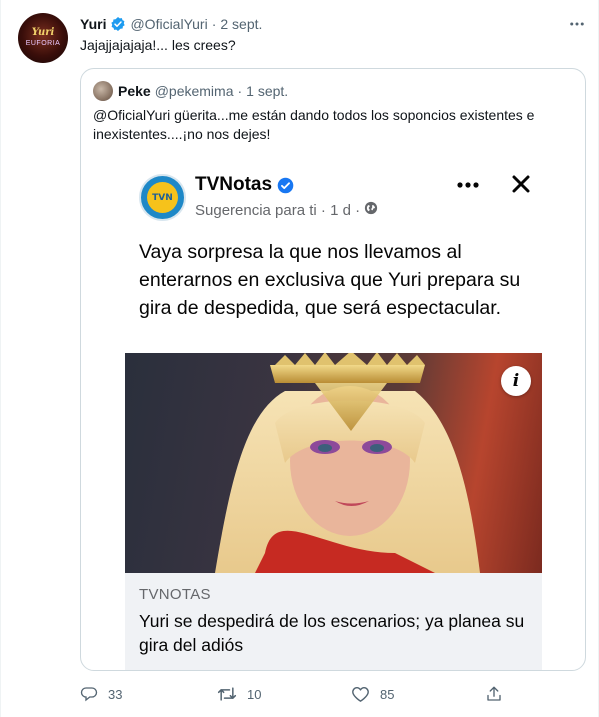 Image resolution: width=599 pixels, height=717 pixels. I want to click on yuri-portrait-illustration, so click(347, 463).